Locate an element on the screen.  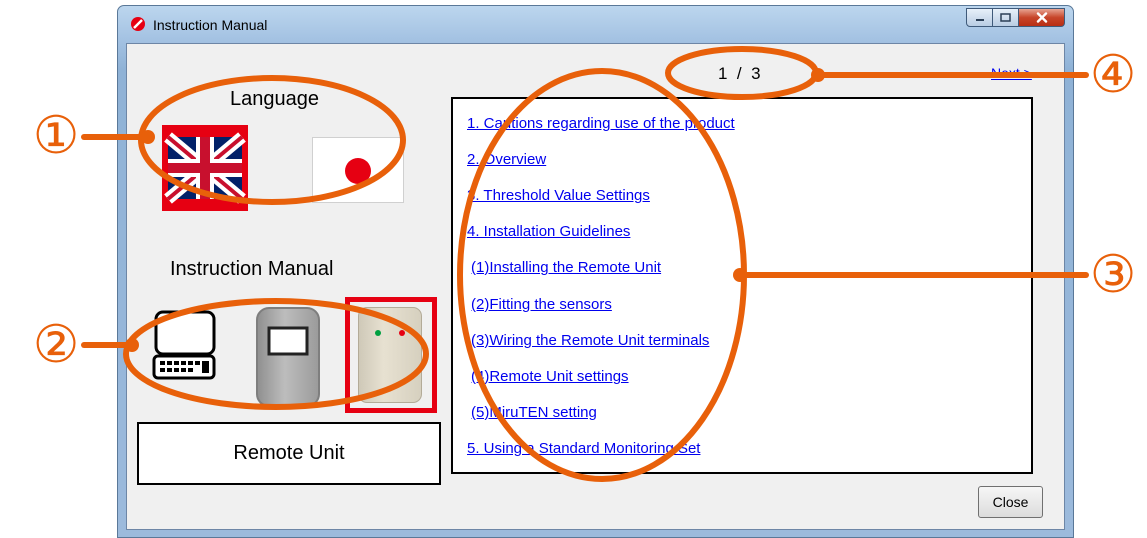
callout-1: ① is located at coordinates (56, 136).